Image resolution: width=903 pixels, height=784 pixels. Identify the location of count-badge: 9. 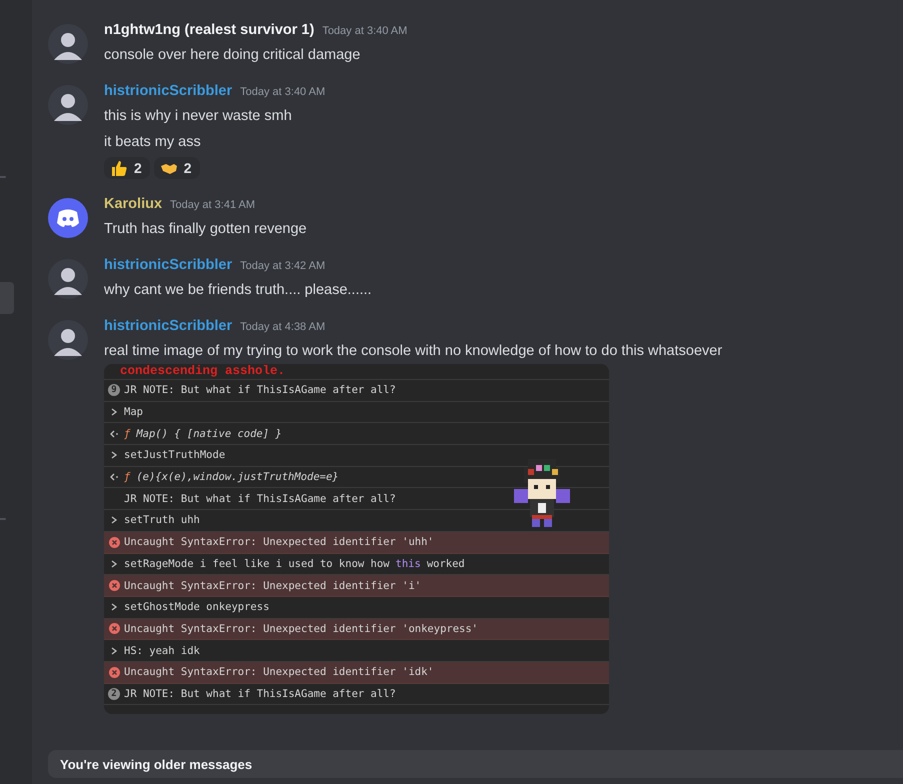
(114, 390).